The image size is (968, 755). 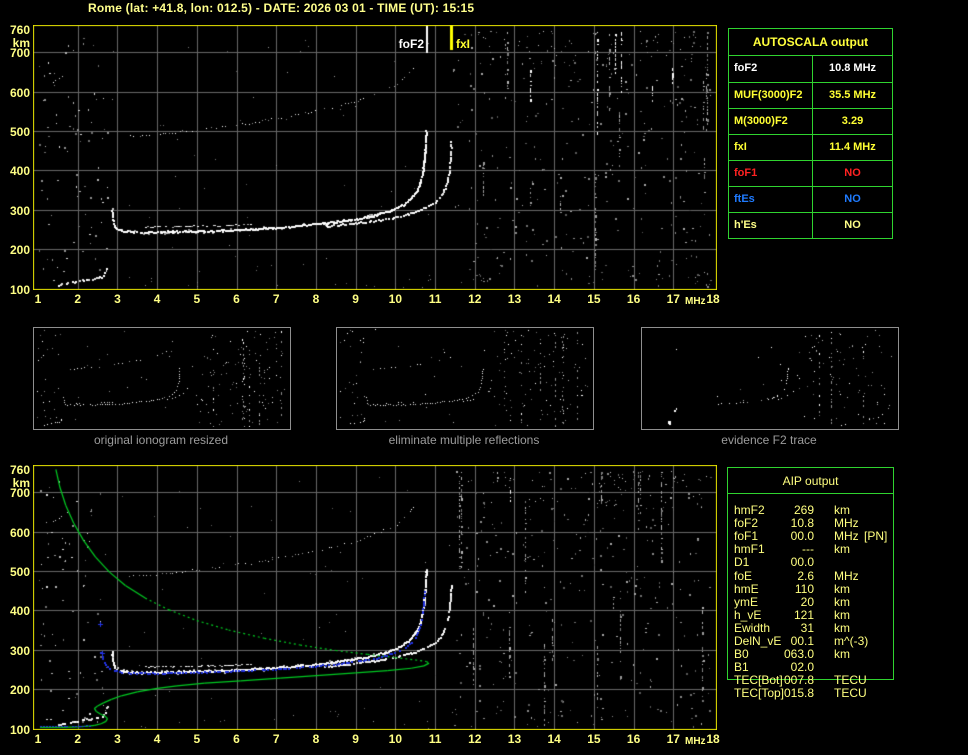 I want to click on aip-param-label: foE, so click(x=743, y=575).